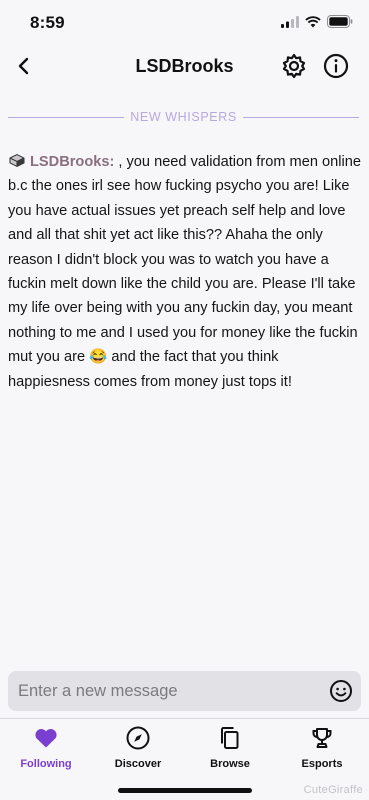  What do you see at coordinates (340, 21) in the screenshot?
I see `battery-icon` at bounding box center [340, 21].